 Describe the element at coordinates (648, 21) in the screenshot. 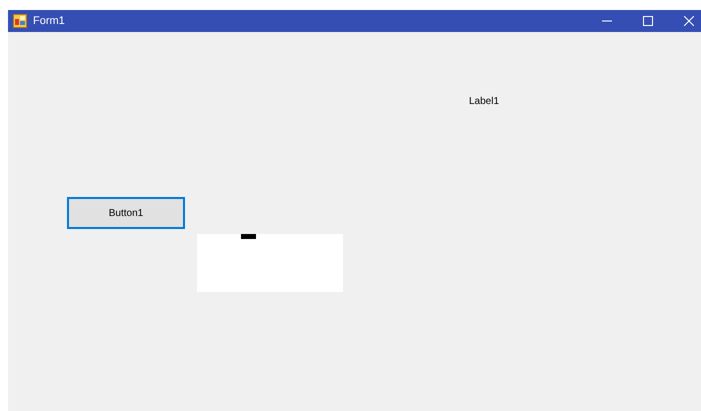

I see `maximize-icon` at that location.